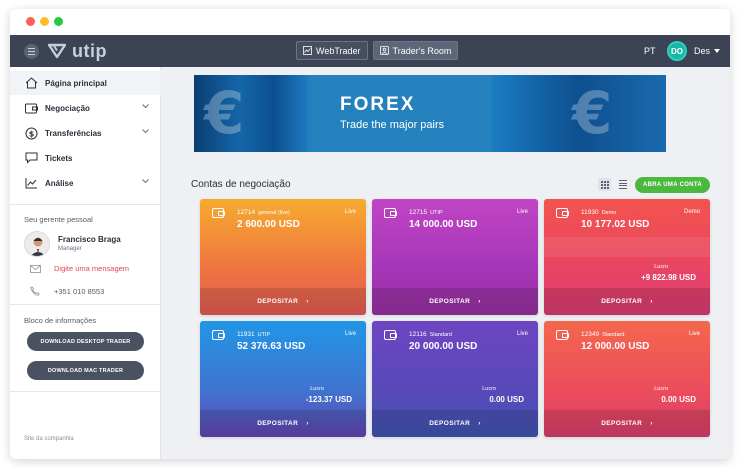 Image resolution: width=740 pixels, height=468 pixels. What do you see at coordinates (615, 224) in the screenshot?
I see `account-balance: 10 177.02 USD` at bounding box center [615, 224].